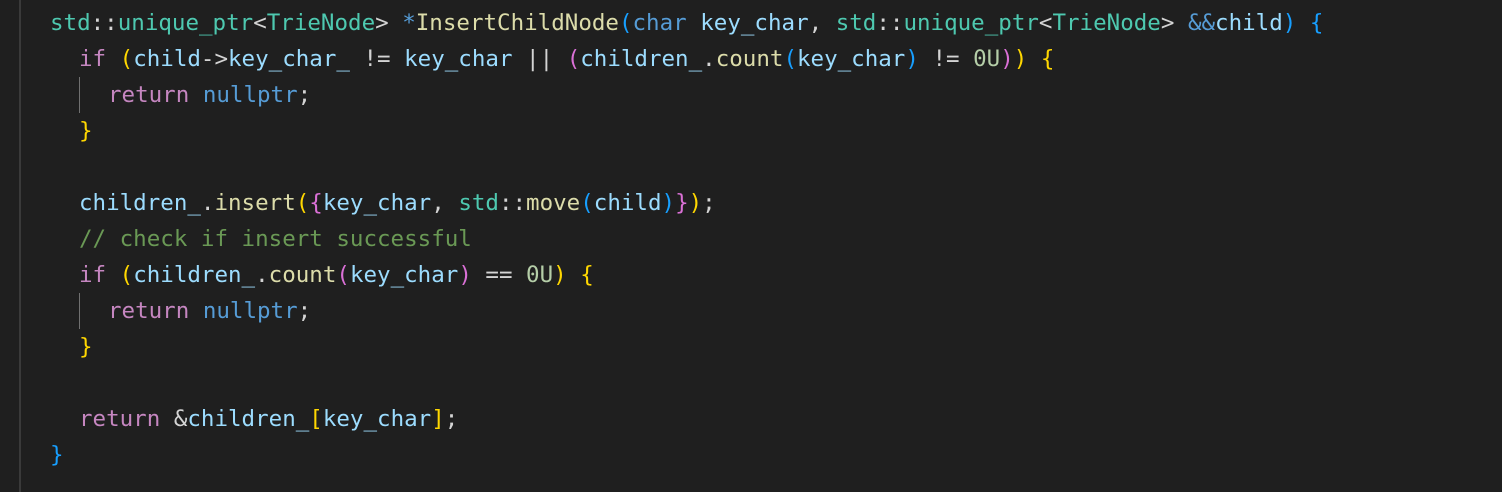  What do you see at coordinates (20, 246) in the screenshot?
I see `editor-gutter-border` at bounding box center [20, 246].